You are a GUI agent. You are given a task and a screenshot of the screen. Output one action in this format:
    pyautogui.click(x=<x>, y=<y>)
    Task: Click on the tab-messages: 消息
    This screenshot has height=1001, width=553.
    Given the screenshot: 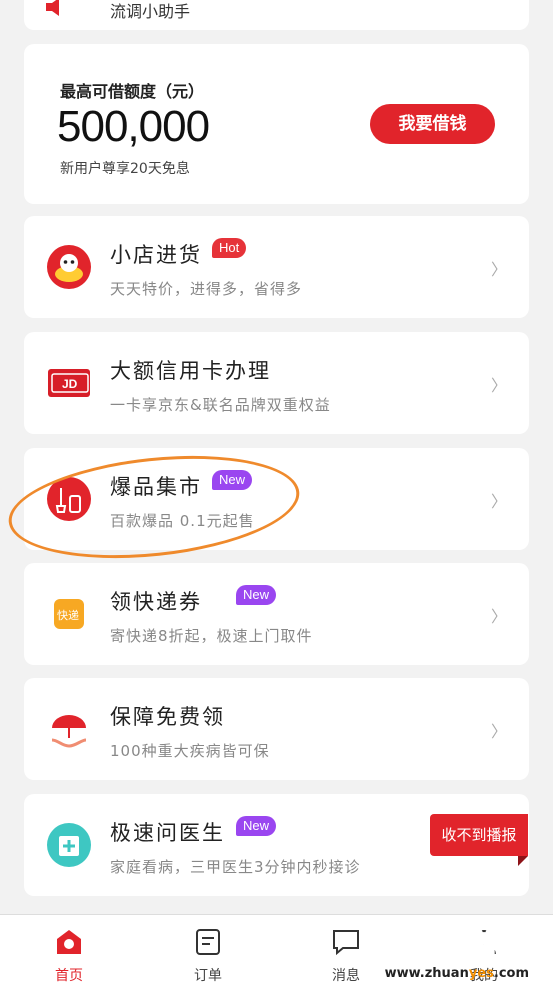 What is the action you would take?
    pyautogui.click(x=346, y=955)
    